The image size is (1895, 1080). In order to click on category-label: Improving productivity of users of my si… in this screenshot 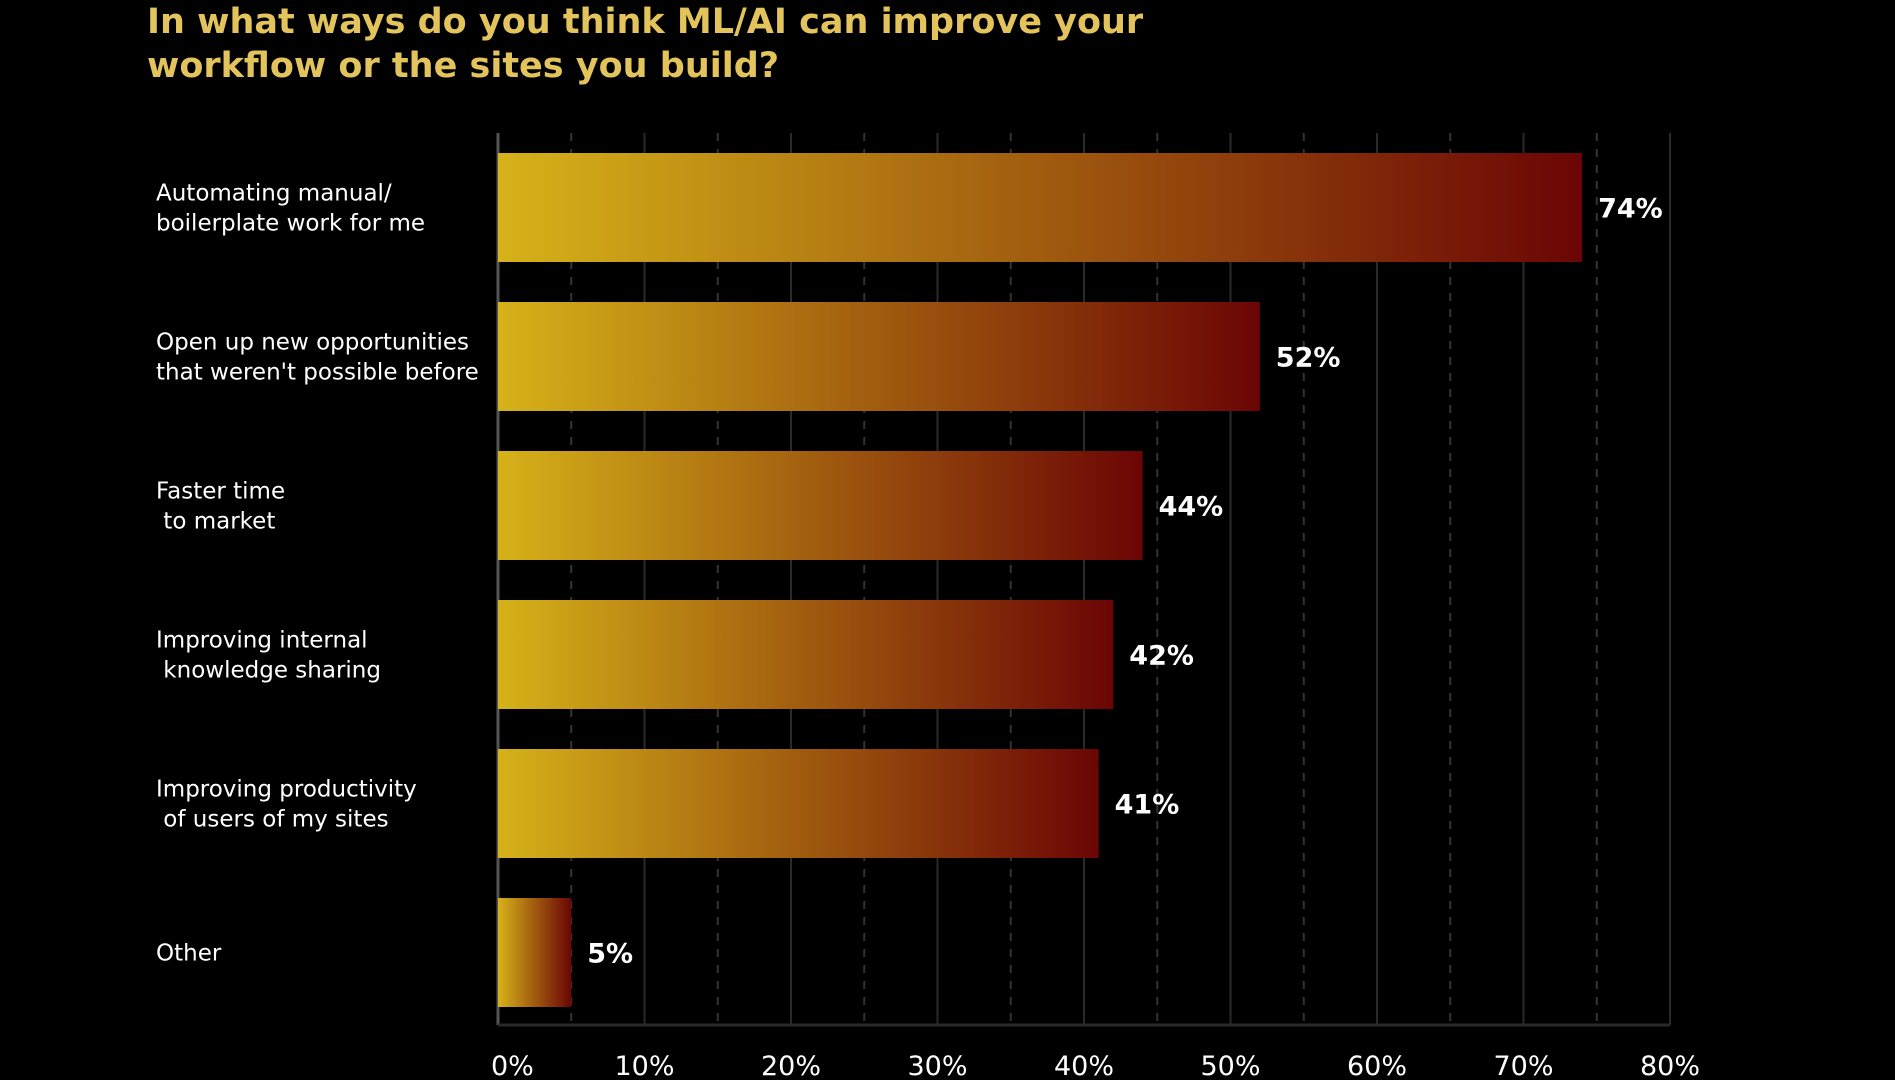, I will do `click(286, 805)`.